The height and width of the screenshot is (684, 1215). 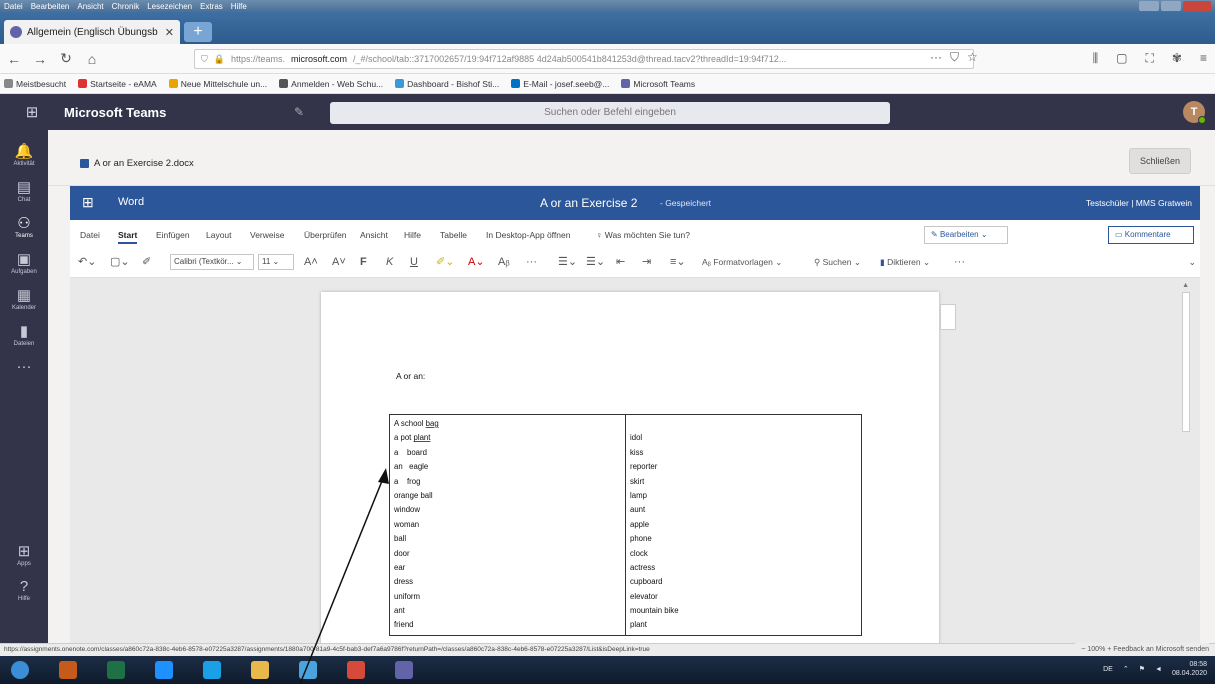 What do you see at coordinates (504, 262) in the screenshot?
I see `styles-a-icon: Aᵦ` at bounding box center [504, 262].